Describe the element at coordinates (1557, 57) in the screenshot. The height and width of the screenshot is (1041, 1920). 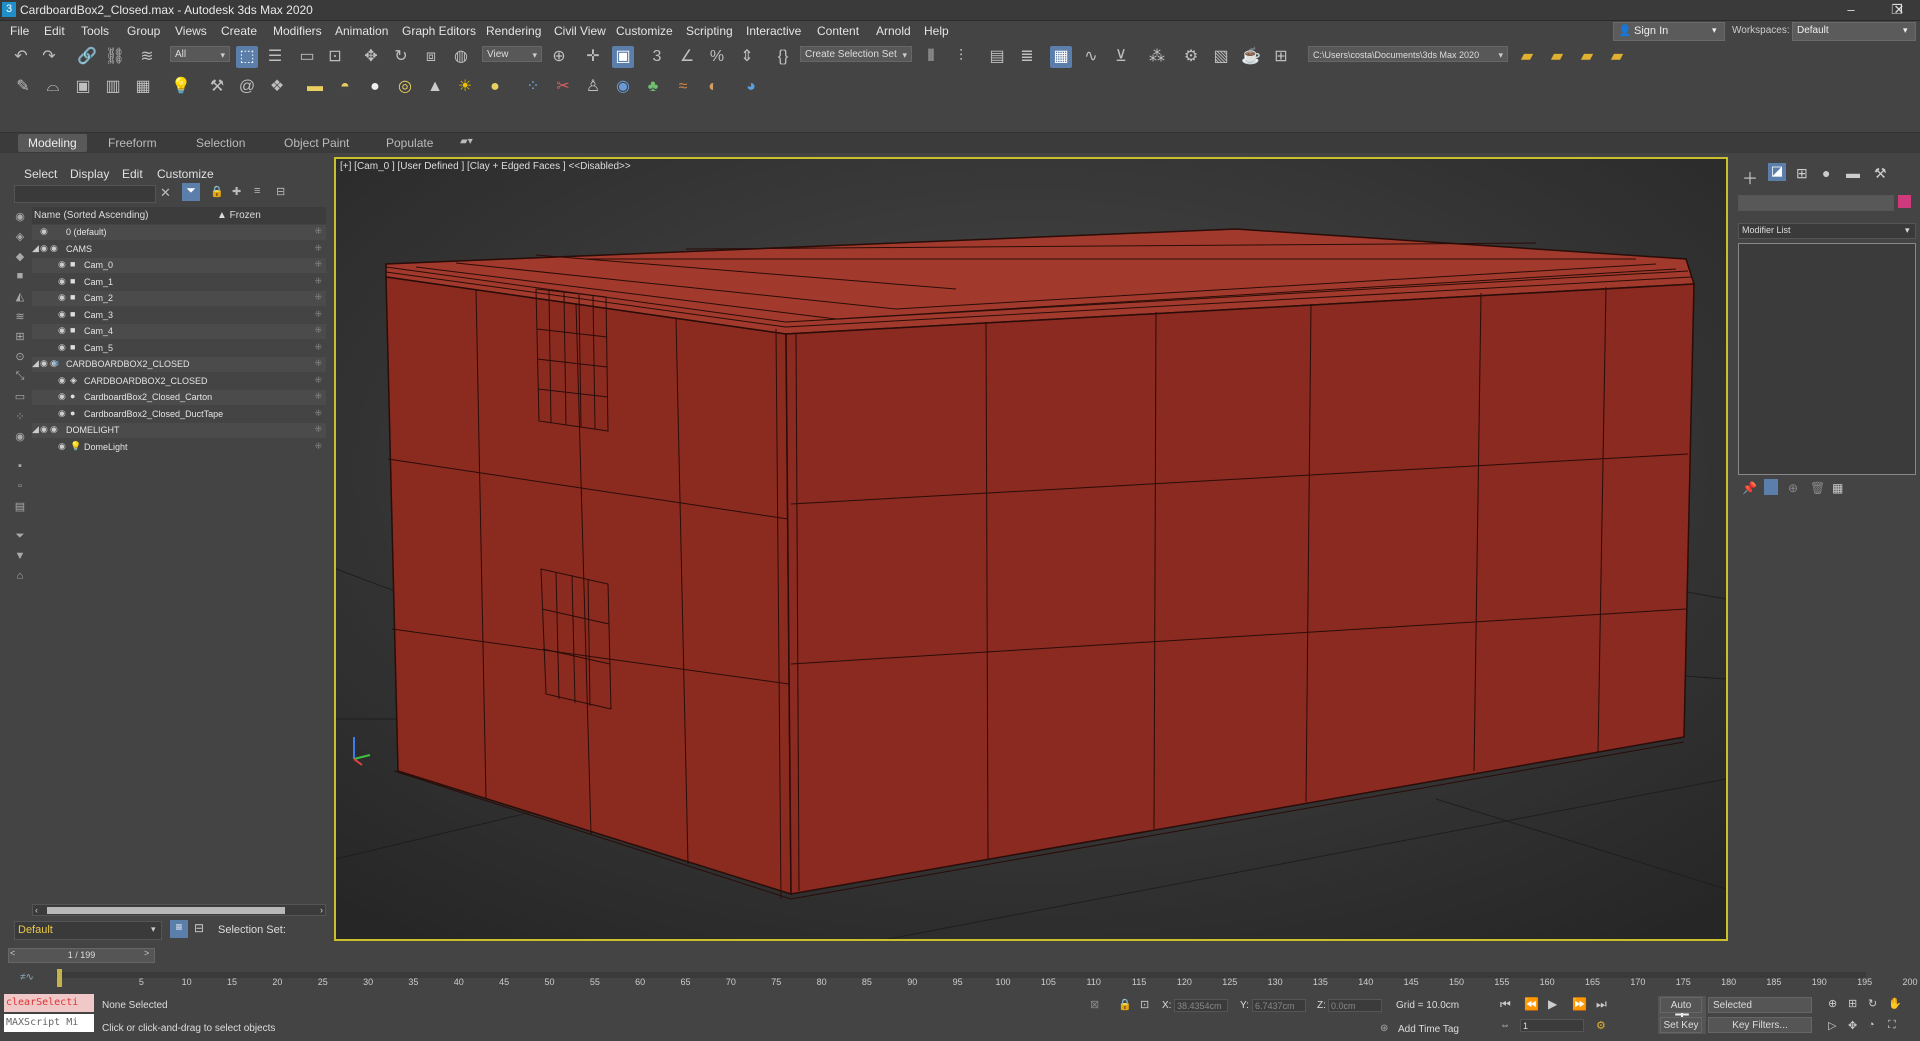
I see `open-folder-icon: ▰` at that location.